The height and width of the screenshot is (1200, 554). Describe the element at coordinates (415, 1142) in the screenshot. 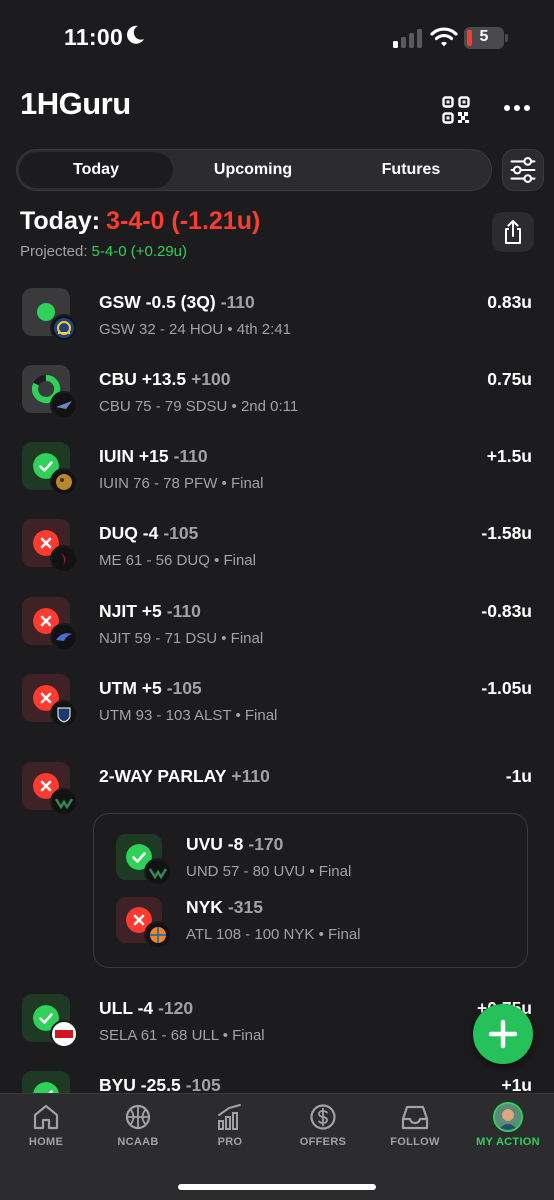

I see `nav-label: FOLLOW` at that location.